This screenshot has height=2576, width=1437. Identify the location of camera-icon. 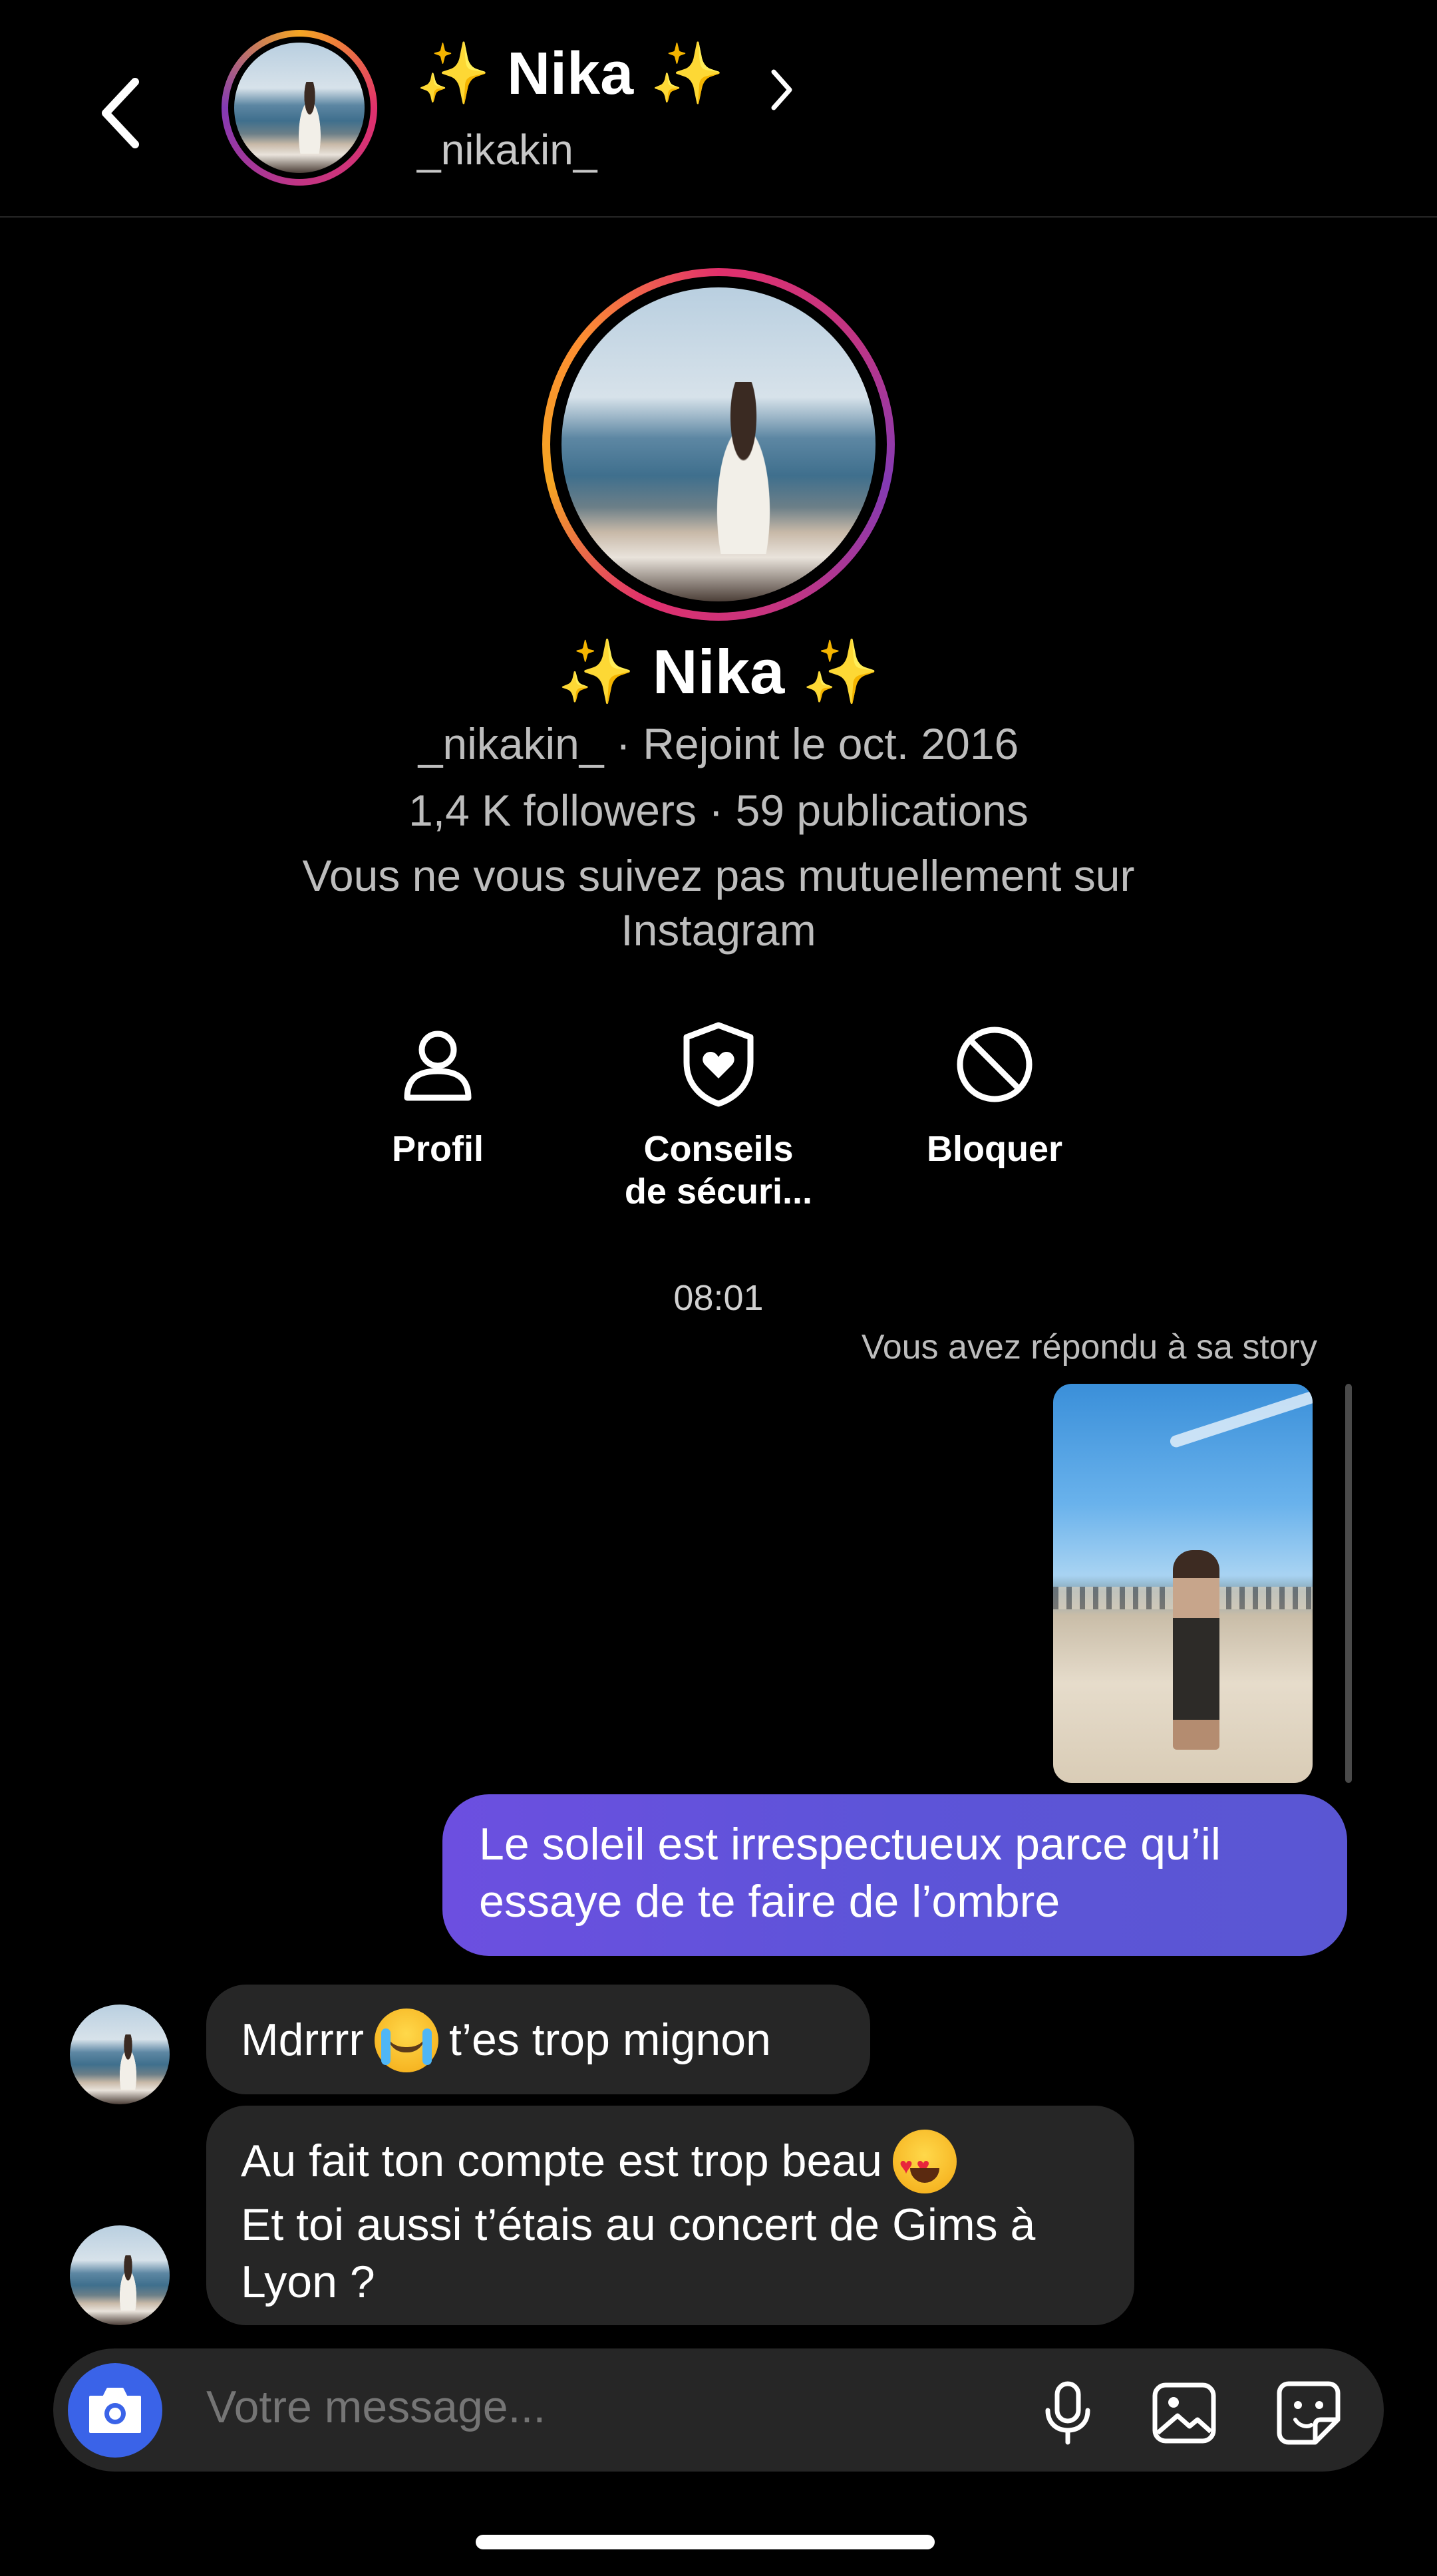
(115, 2410).